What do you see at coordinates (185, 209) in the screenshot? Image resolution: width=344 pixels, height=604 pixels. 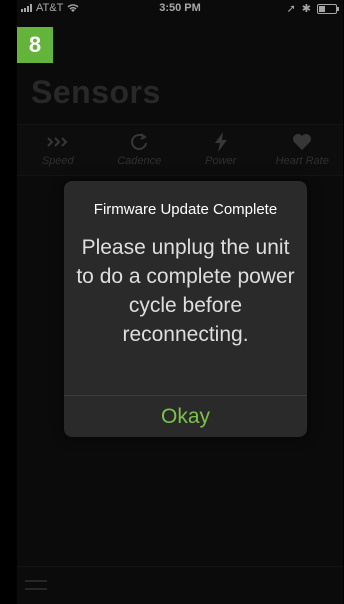 I see `dialog-title: Firmware Update Complete` at bounding box center [185, 209].